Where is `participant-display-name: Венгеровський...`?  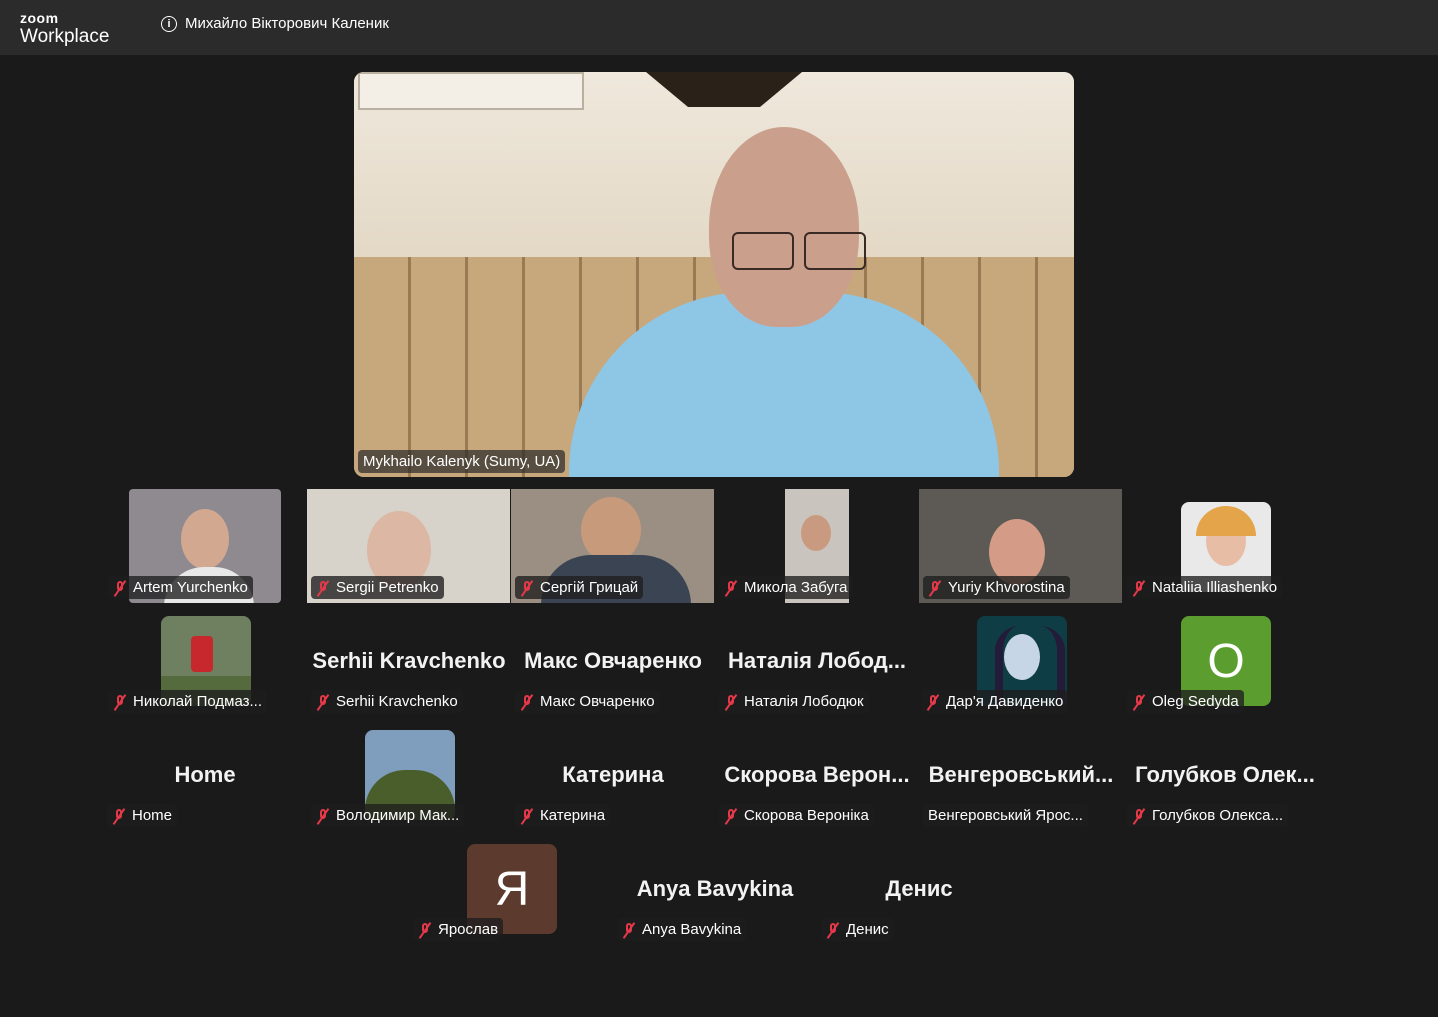 participant-display-name: Венгеровський... is located at coordinates (1021, 774).